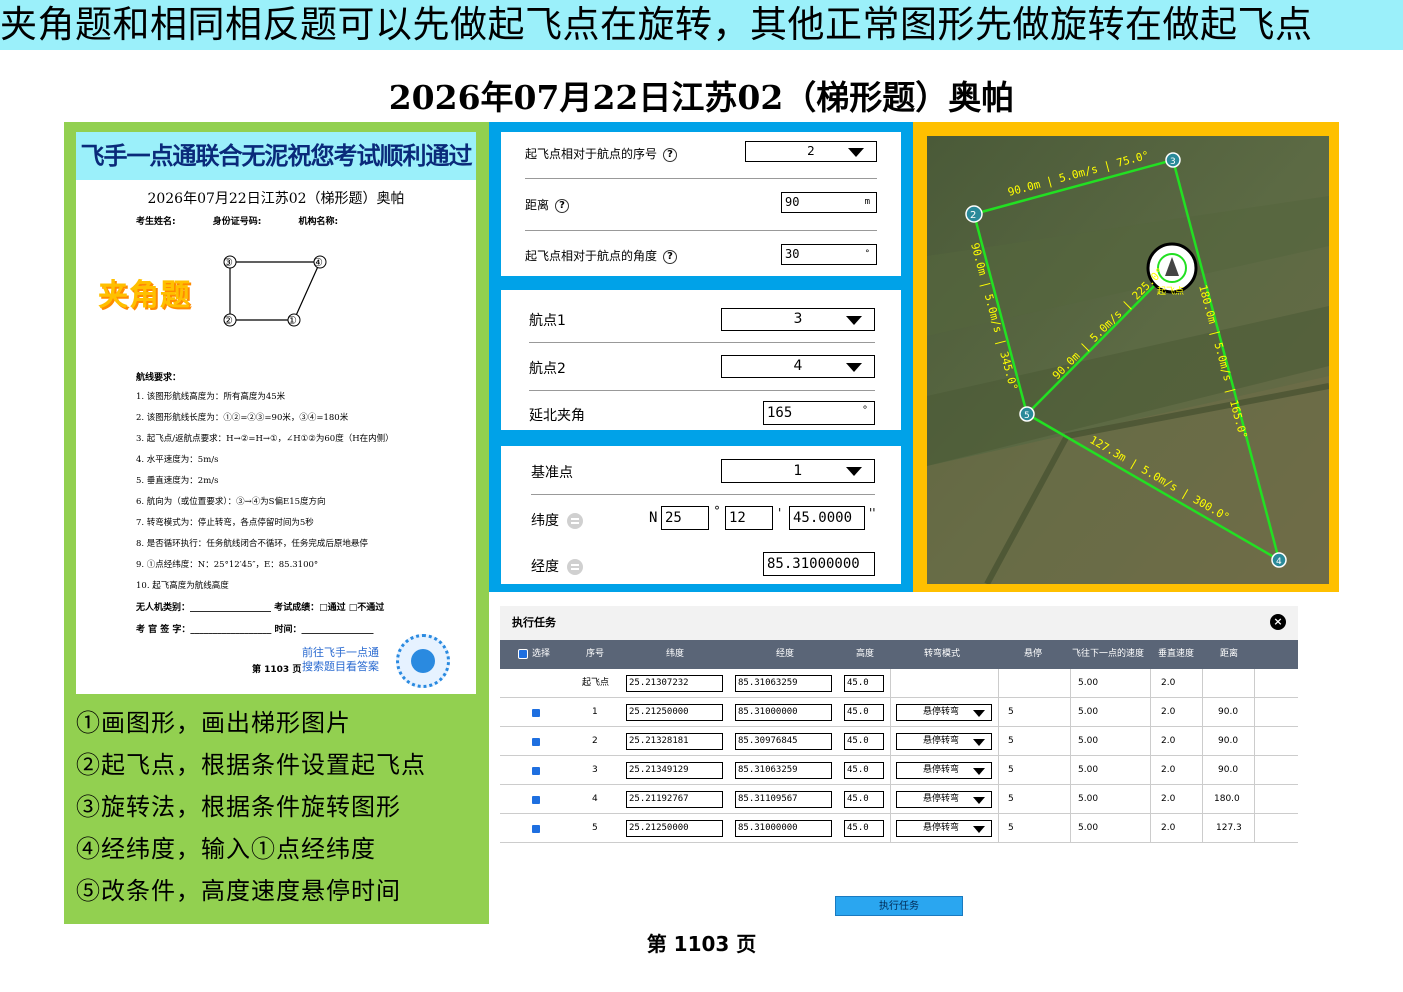 The width and height of the screenshot is (1403, 992). What do you see at coordinates (301, 220) in the screenshot?
I see `doc-info-line: 考生姓名: 身份证号码: 机构名称:` at bounding box center [301, 220].